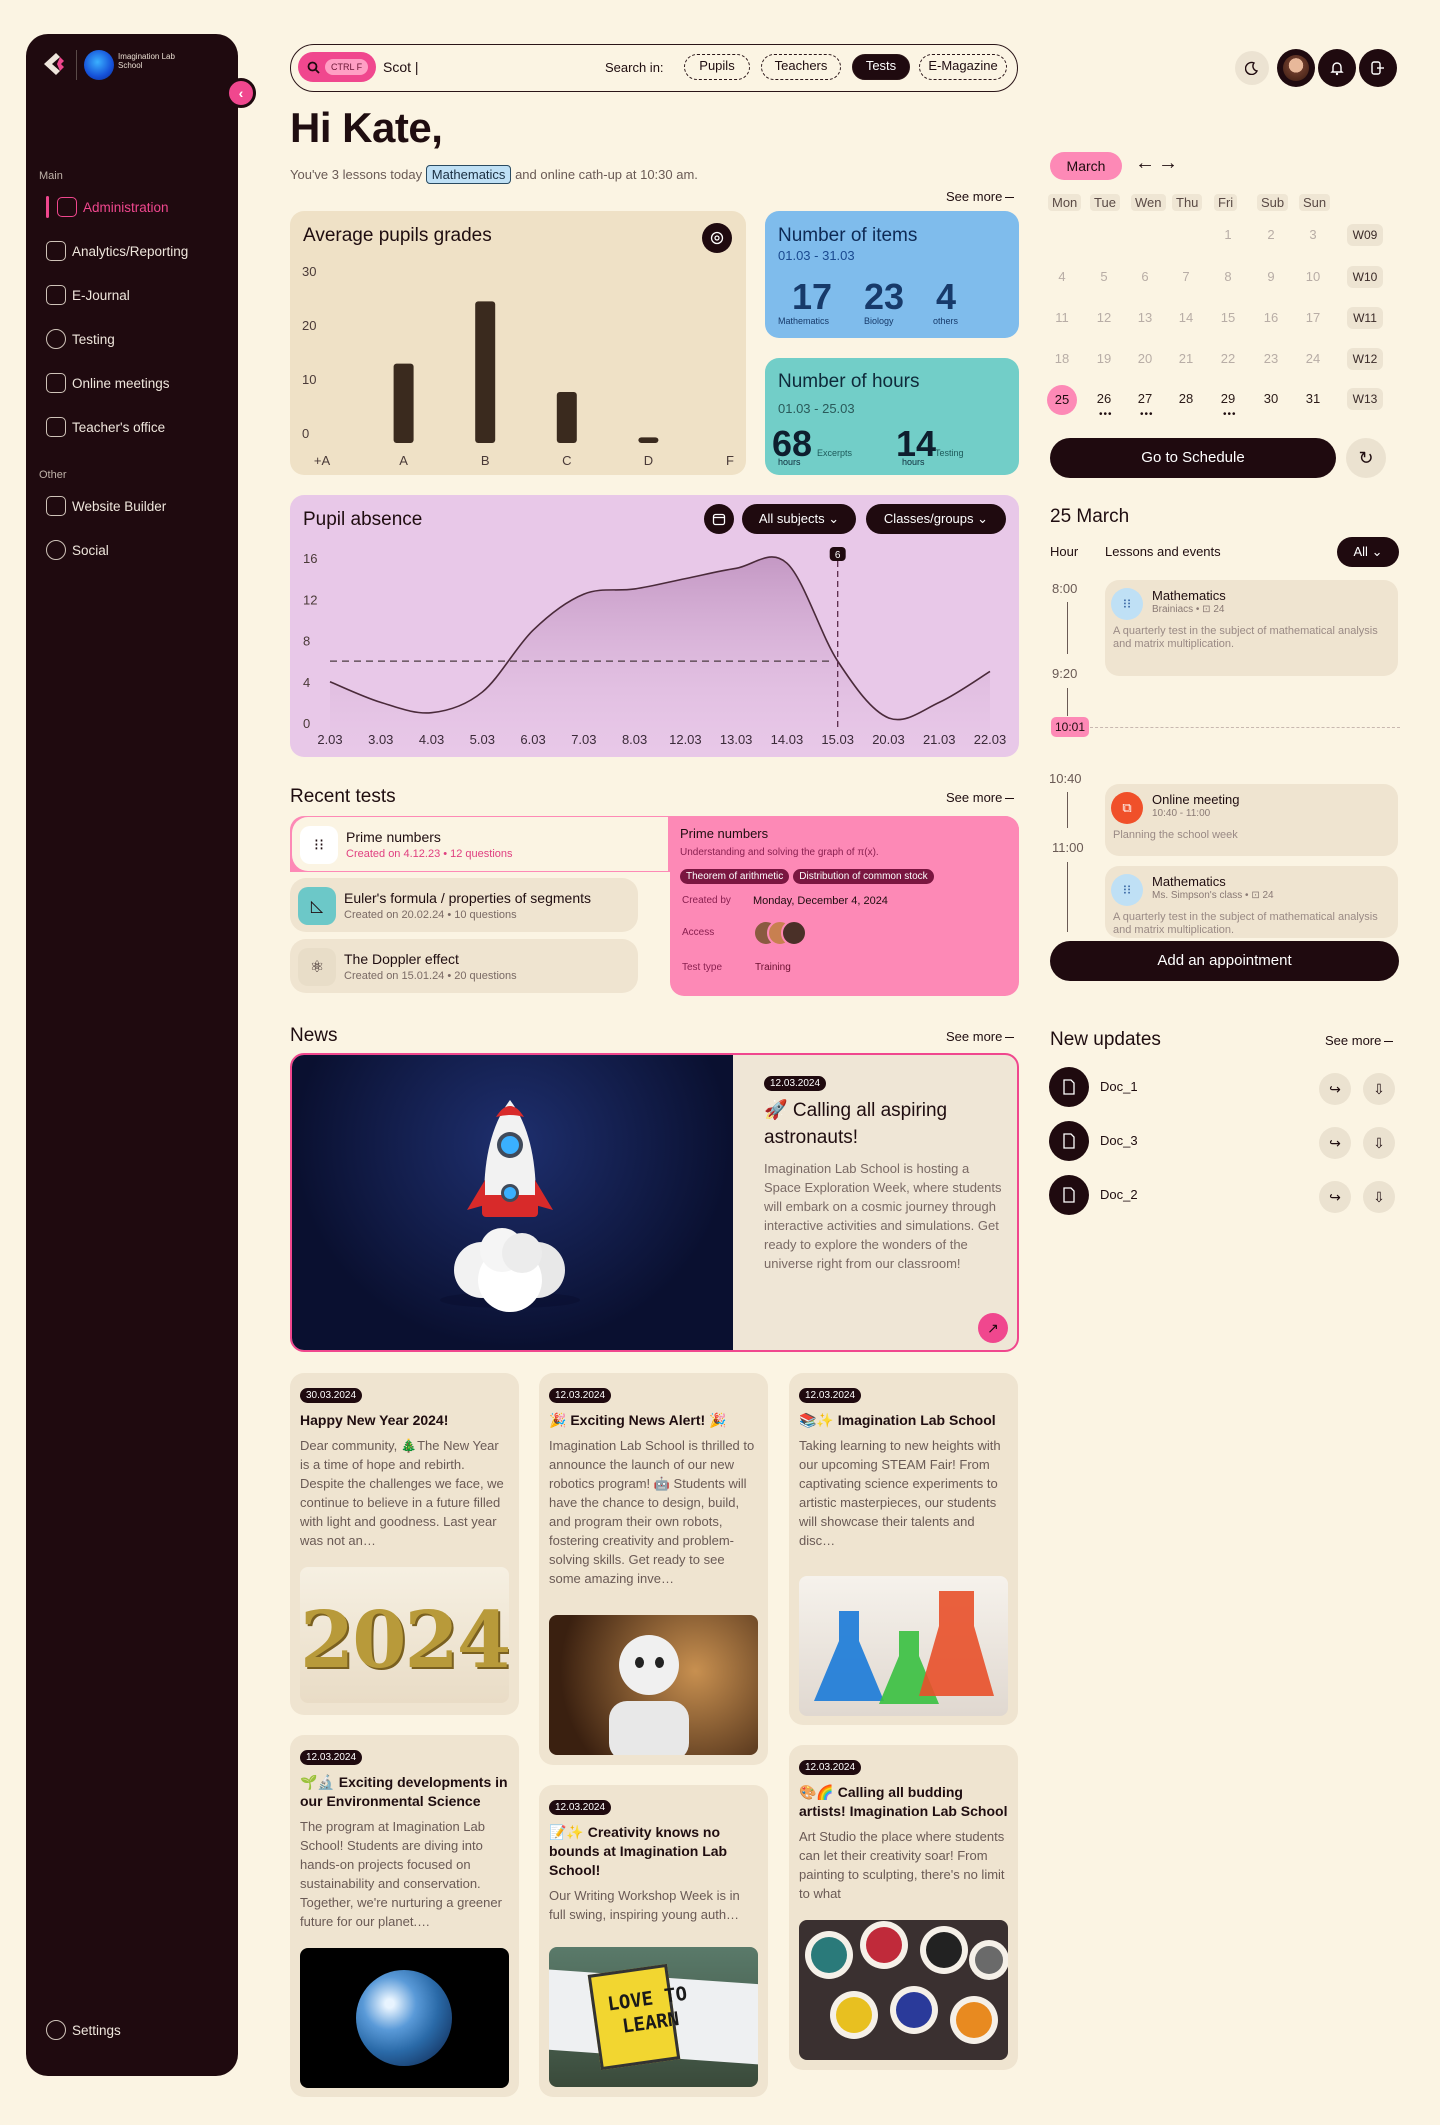 The height and width of the screenshot is (2125, 1440). What do you see at coordinates (106, 506) in the screenshot?
I see `sidebar-item-website-builder: Website Builder` at bounding box center [106, 506].